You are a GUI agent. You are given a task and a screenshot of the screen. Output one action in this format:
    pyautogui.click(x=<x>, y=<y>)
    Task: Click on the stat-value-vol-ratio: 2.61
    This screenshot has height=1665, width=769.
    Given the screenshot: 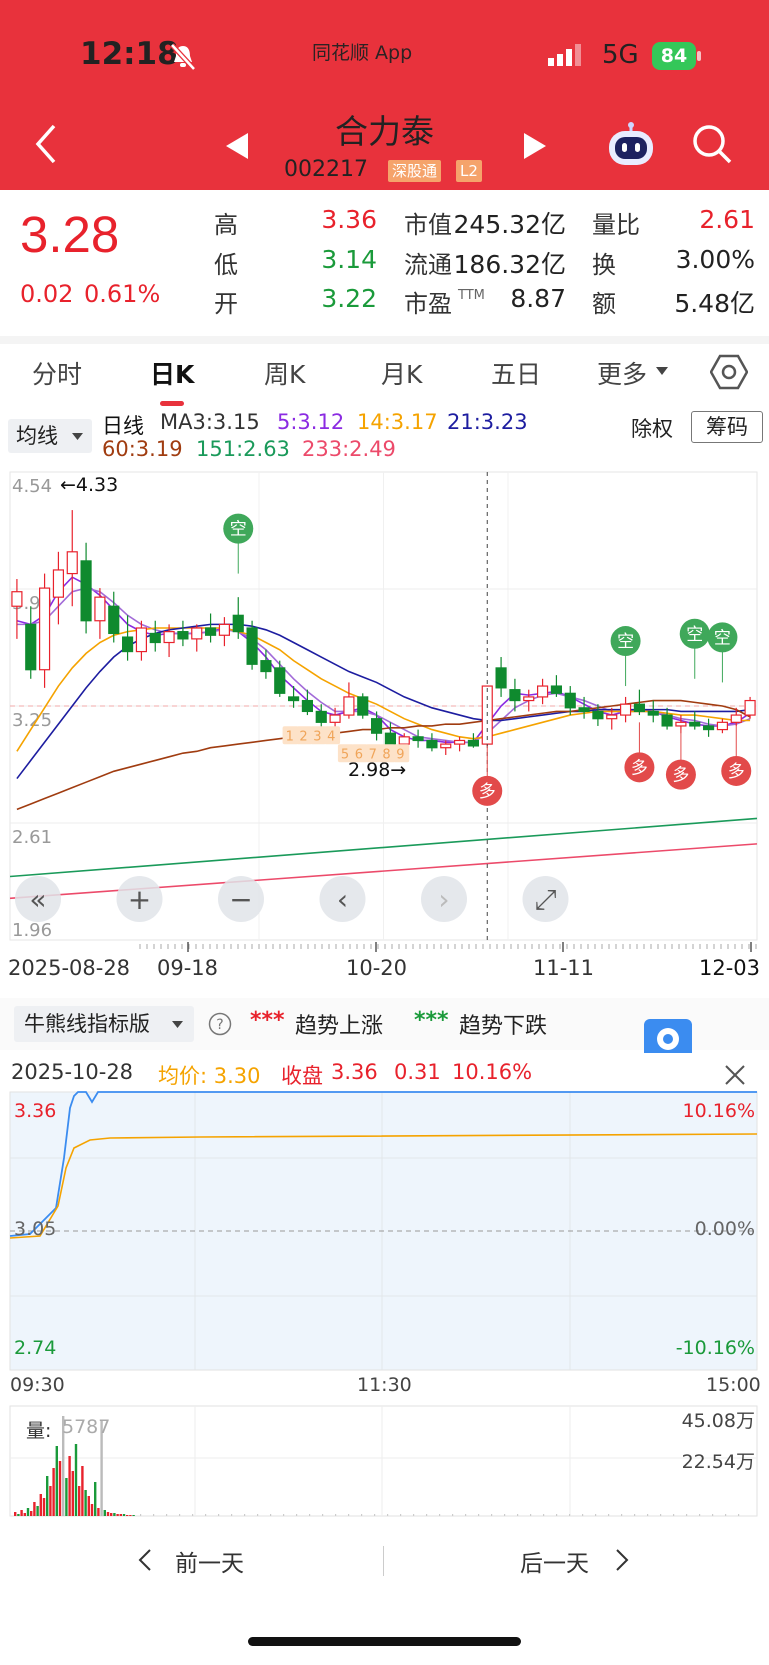 What is the action you would take?
    pyautogui.click(x=727, y=219)
    